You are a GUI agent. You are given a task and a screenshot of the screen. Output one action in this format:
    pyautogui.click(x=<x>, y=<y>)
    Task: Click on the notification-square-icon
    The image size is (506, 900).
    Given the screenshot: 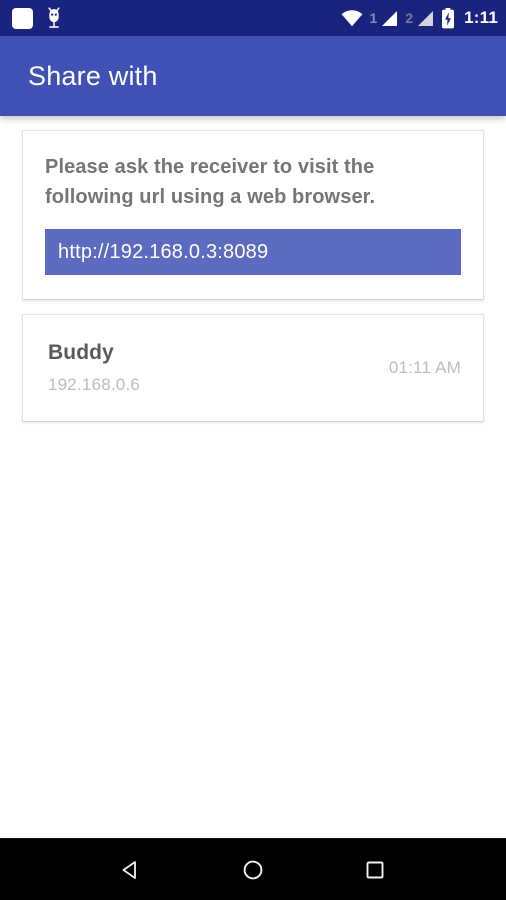 What is the action you would take?
    pyautogui.click(x=22, y=18)
    